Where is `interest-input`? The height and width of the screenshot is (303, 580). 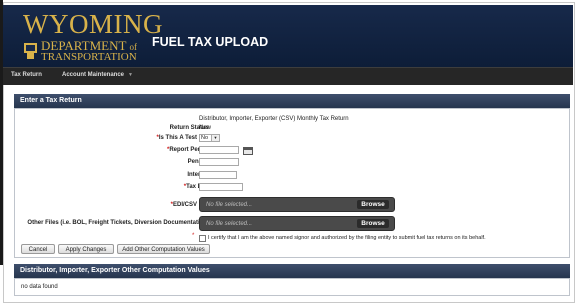
interest-input is located at coordinates (218, 175).